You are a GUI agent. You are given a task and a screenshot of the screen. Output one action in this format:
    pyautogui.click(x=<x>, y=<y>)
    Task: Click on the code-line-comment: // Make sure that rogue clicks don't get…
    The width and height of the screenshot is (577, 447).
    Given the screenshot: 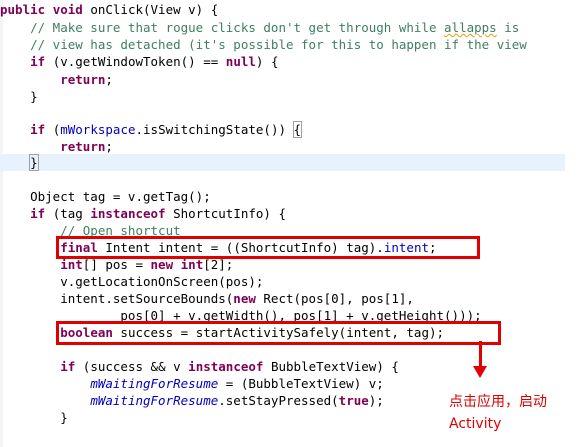 What is the action you would take?
    pyautogui.click(x=260, y=27)
    